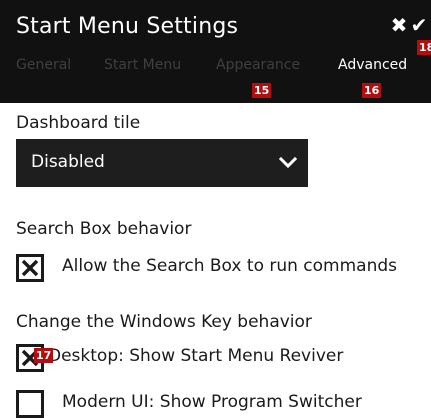  I want to click on desktop-start-menu-reviver-option: Desktop: Show Start Menu Reviver, so click(216, 358).